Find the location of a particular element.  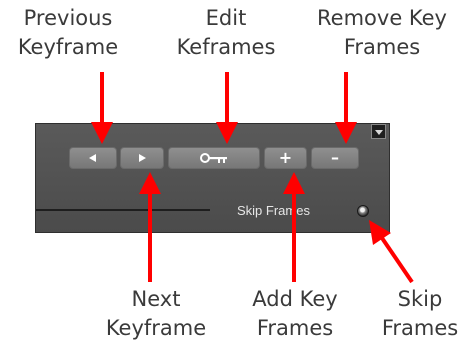

panel-menu-dropdown-icon is located at coordinates (378, 131).